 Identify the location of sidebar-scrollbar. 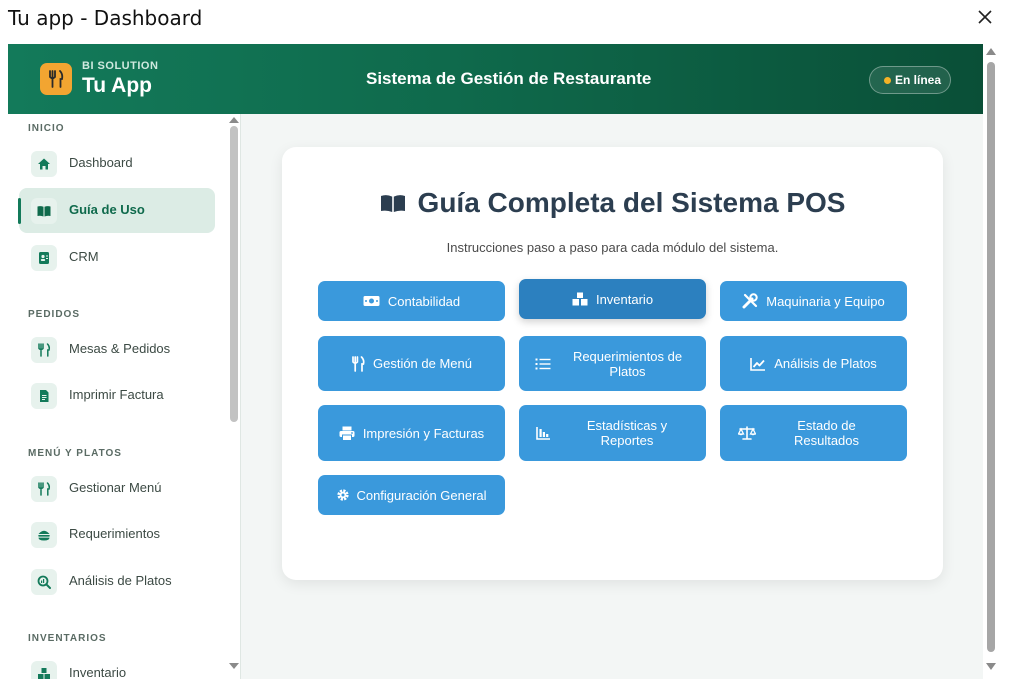
(234, 396).